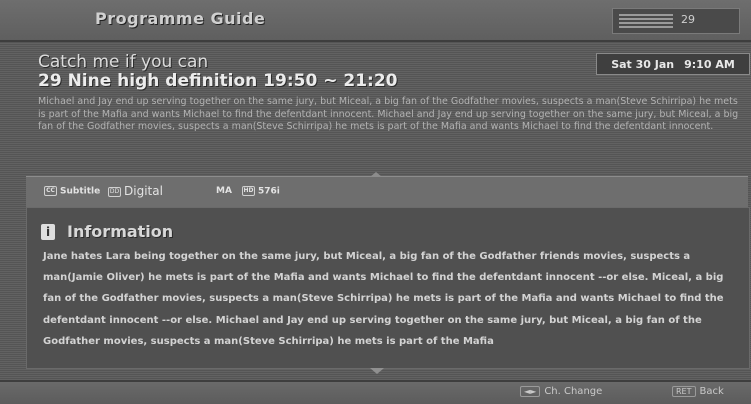 Image resolution: width=751 pixels, height=404 pixels. Describe the element at coordinates (711, 391) in the screenshot. I see `back-label: Back` at that location.